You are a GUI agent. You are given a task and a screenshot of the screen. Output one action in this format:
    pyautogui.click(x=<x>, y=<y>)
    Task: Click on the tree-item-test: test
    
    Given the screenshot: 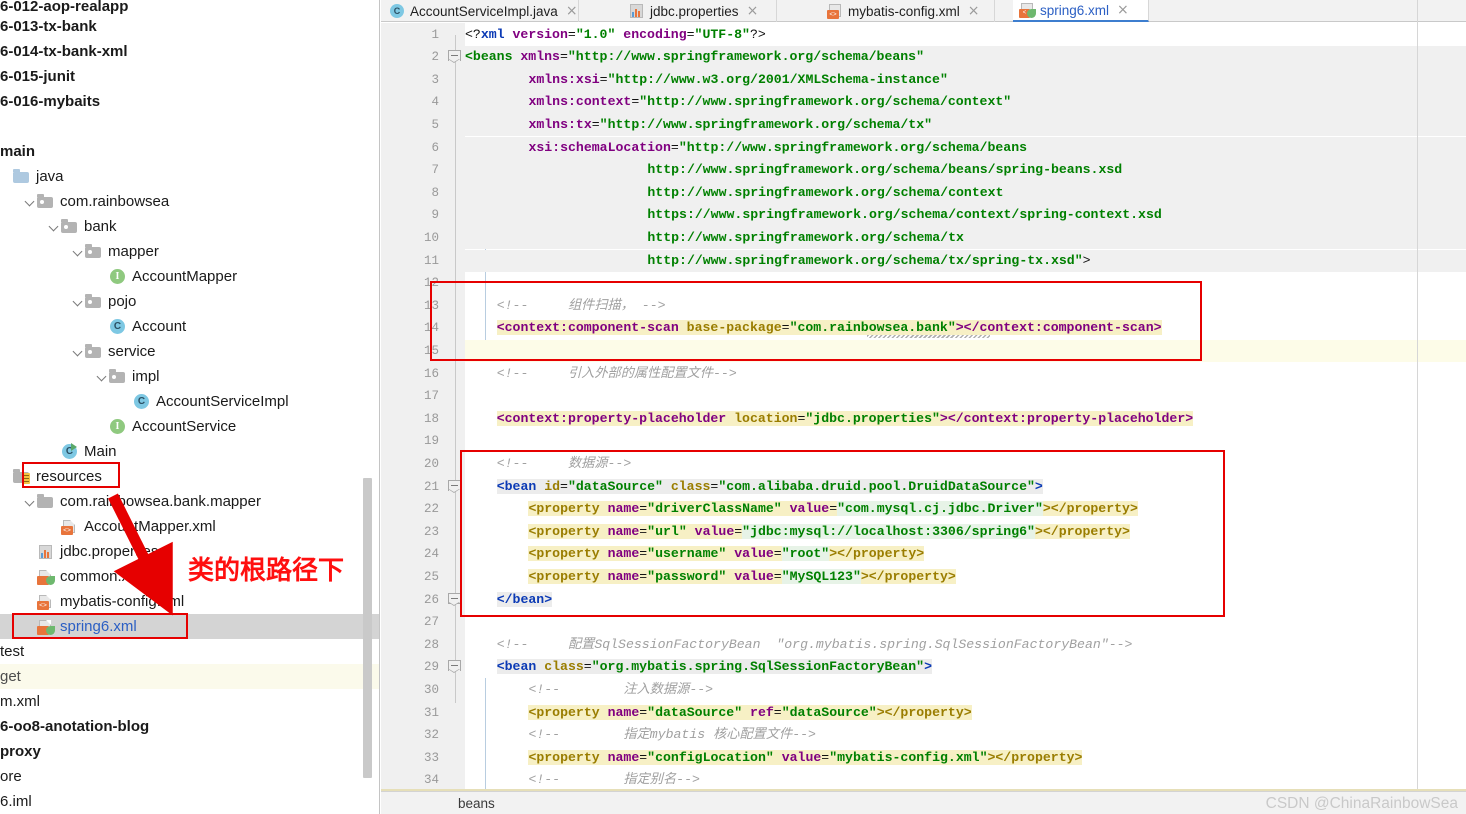 What is the action you would take?
    pyautogui.click(x=190, y=651)
    